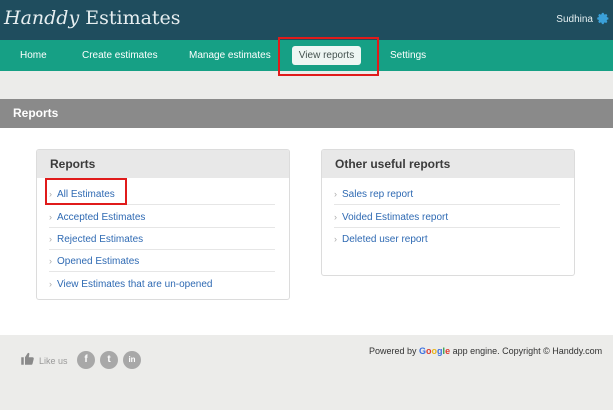 The height and width of the screenshot is (410, 613). Describe the element at coordinates (42, 18) in the screenshot. I see `logo-script: Handdy` at that location.